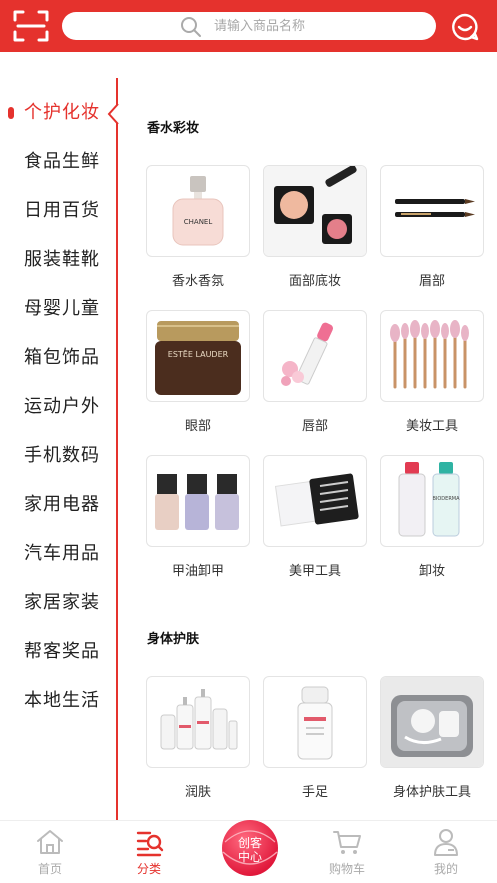 This screenshot has height=883, width=497. I want to click on active-dot, so click(11, 113).